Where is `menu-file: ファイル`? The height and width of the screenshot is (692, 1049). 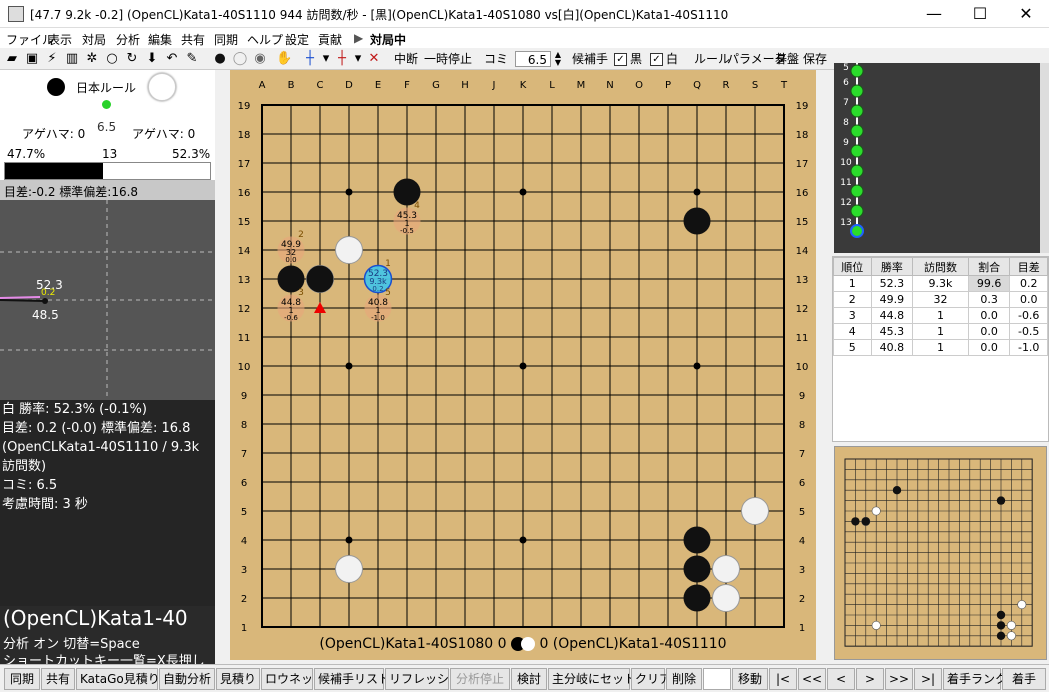
menu-file: ファイル is located at coordinates (30, 39).